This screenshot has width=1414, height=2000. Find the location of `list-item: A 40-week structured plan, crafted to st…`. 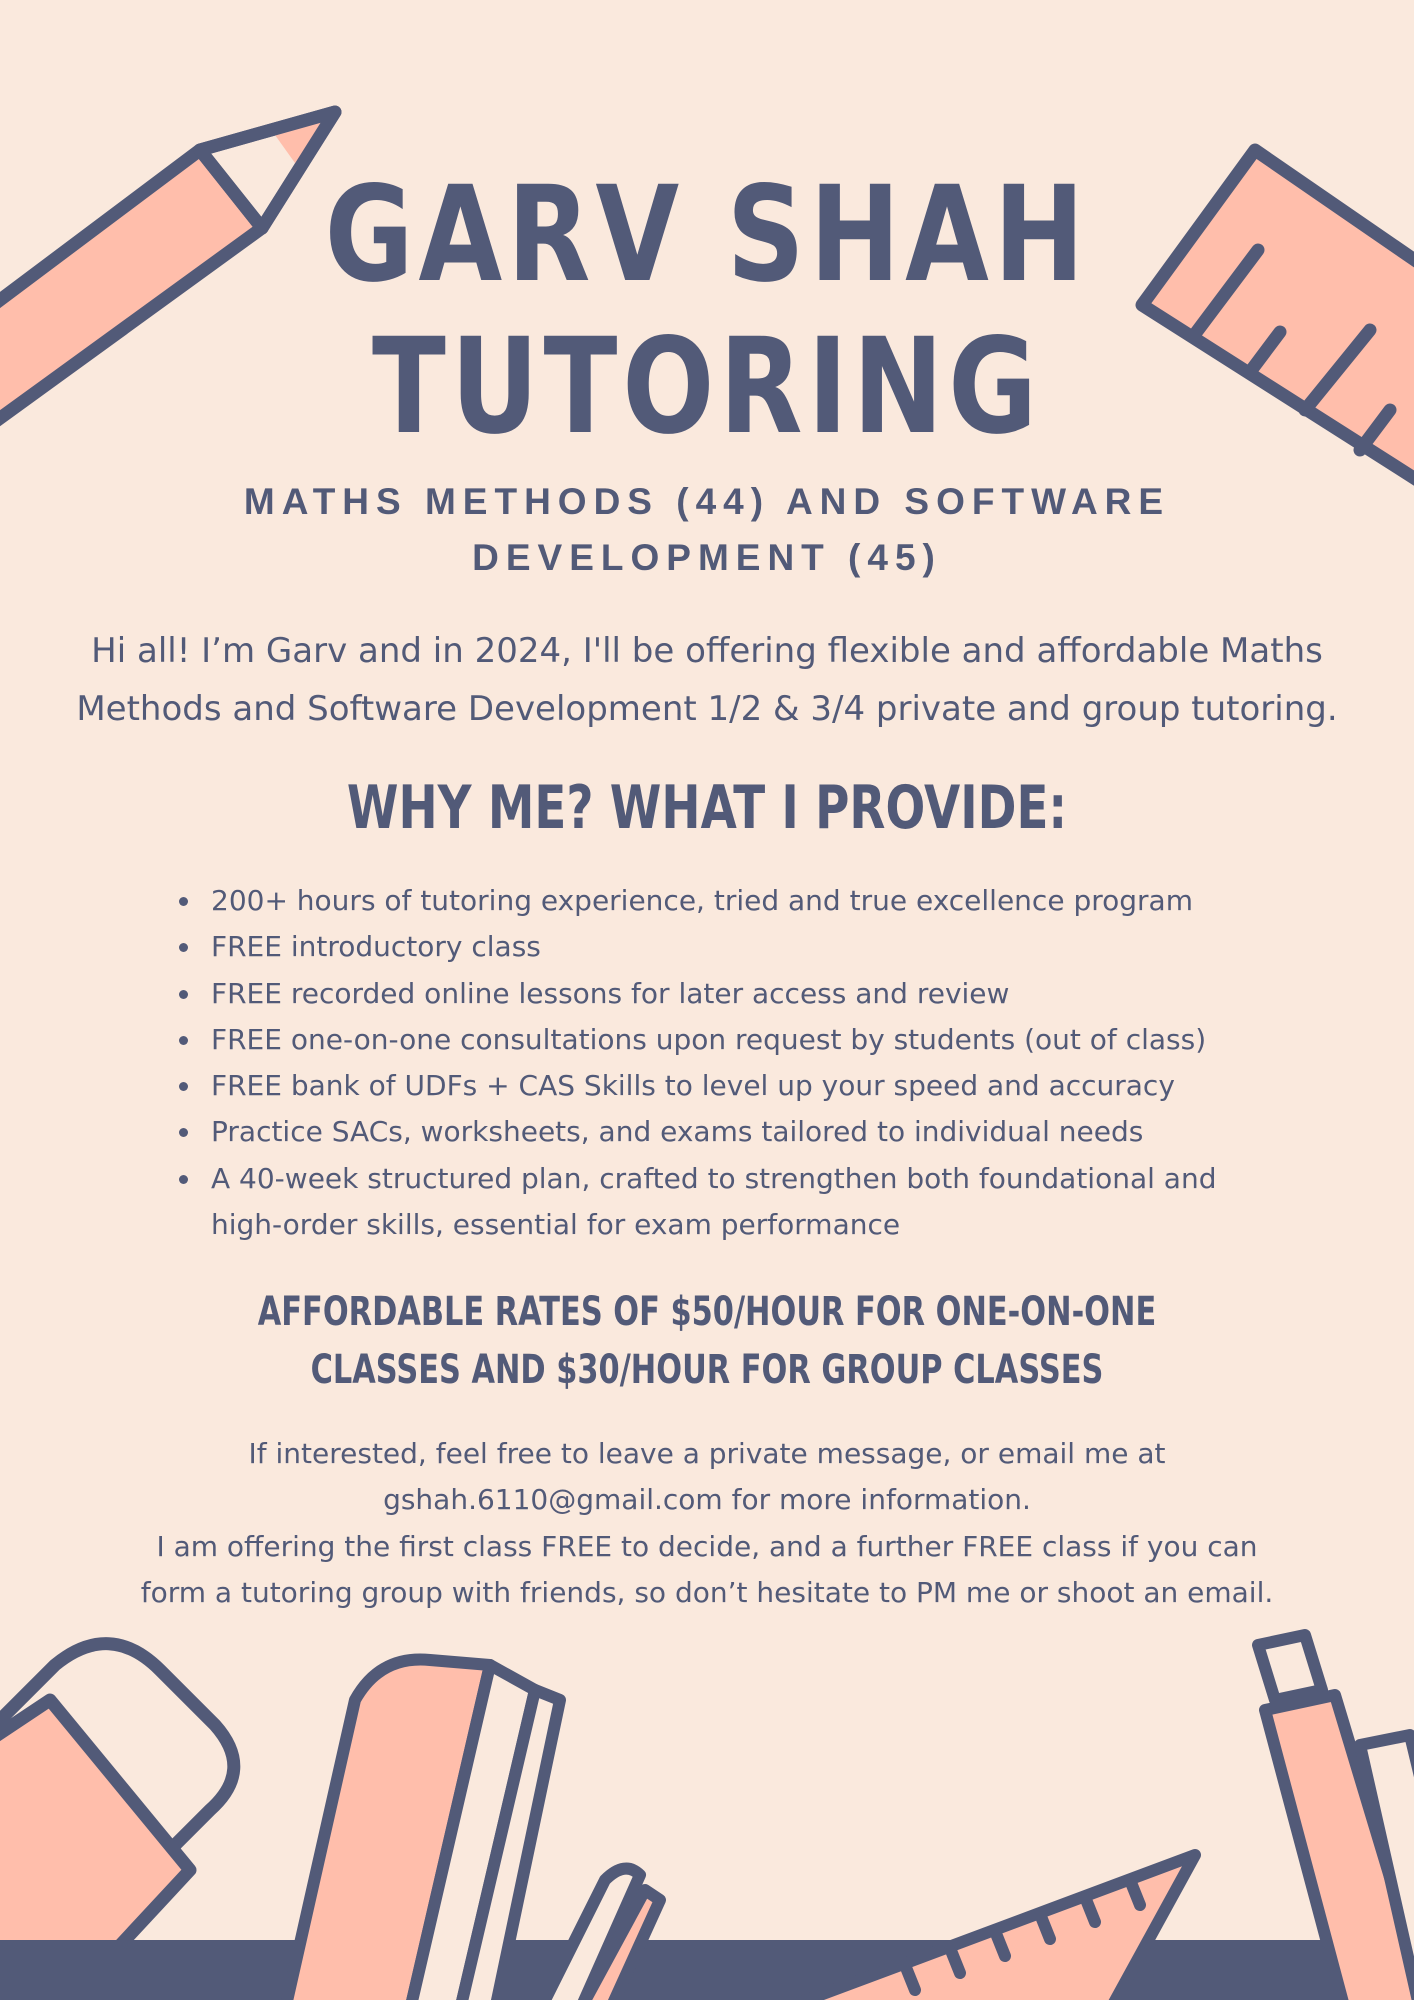

list-item: A 40-week structured plan, crafted to st… is located at coordinates (720, 1202).